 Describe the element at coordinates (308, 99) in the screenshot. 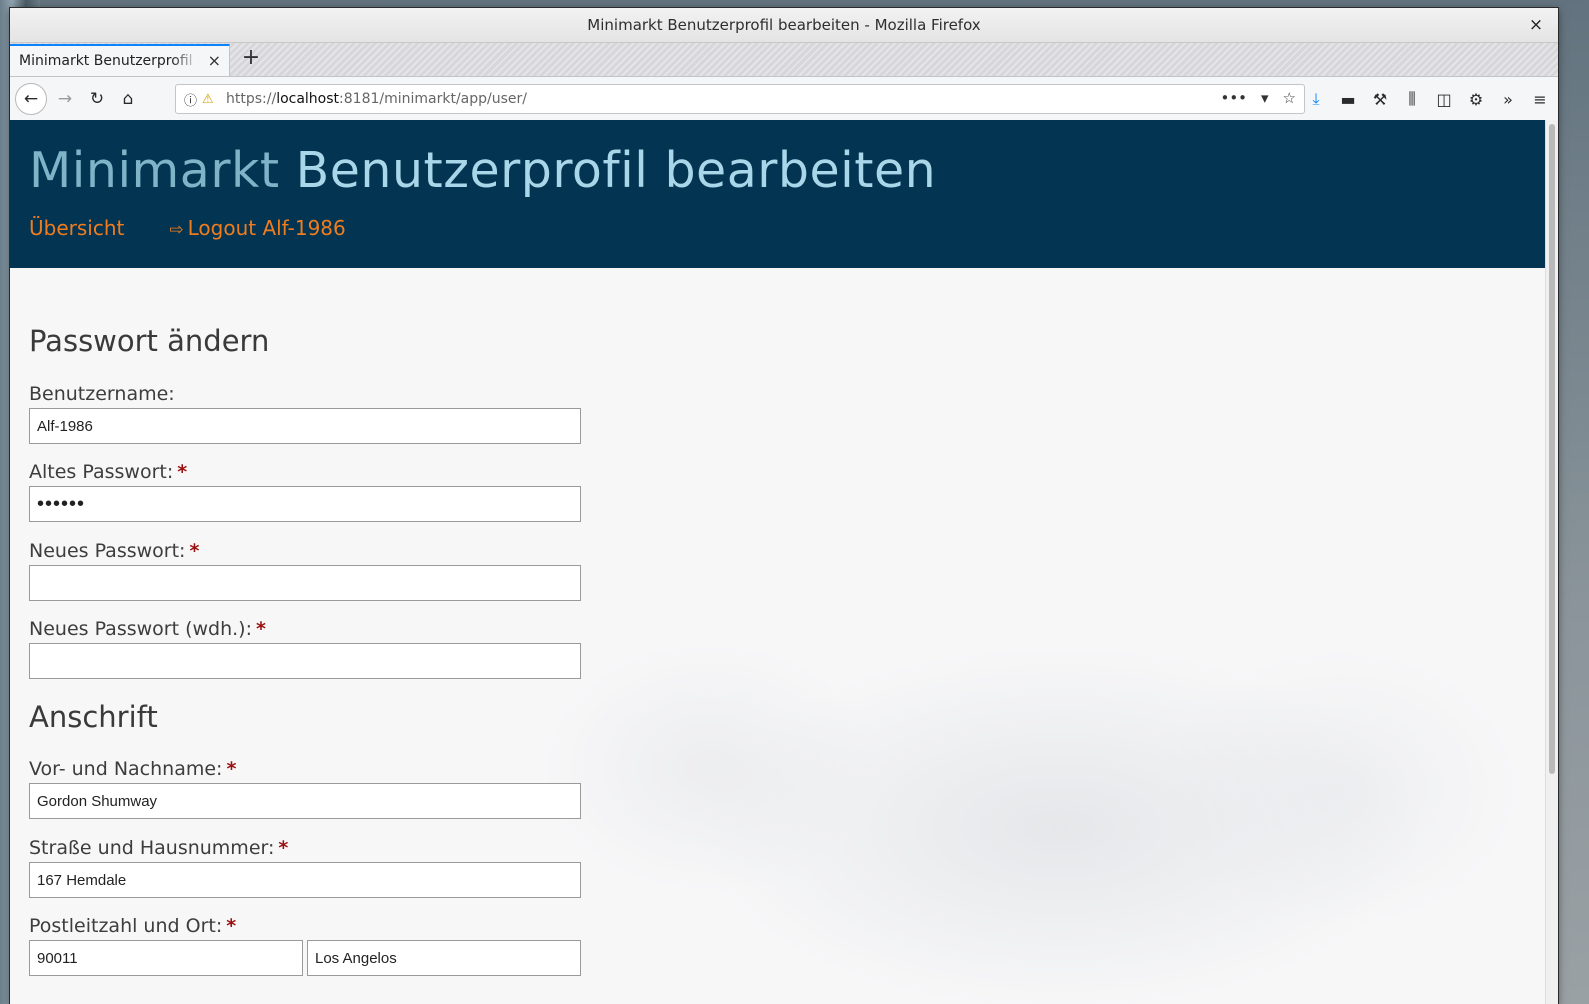

I see `url-host: localhost` at that location.